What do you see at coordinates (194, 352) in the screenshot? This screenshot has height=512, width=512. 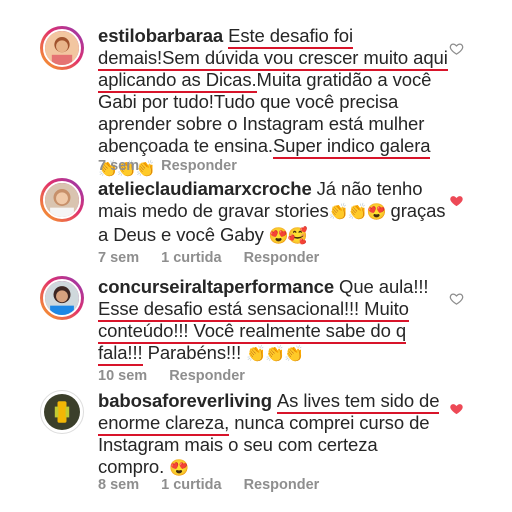 I see `comment-text-part: Parabéns!!!` at bounding box center [194, 352].